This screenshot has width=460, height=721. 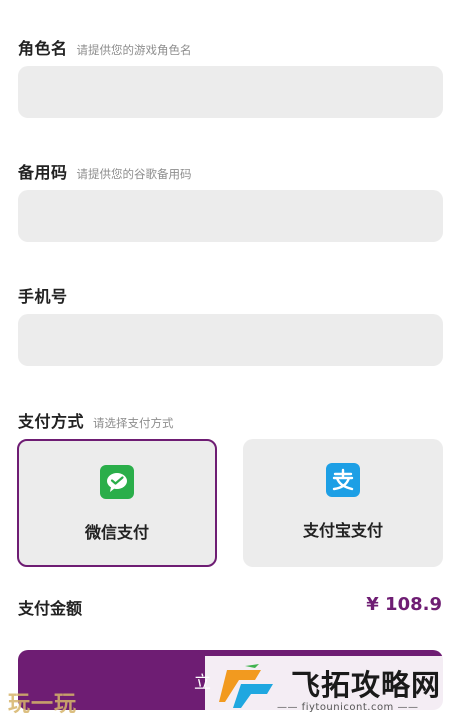 I want to click on role-name-label-row: 角色名 请提供您的游戏角色名, so click(x=105, y=47).